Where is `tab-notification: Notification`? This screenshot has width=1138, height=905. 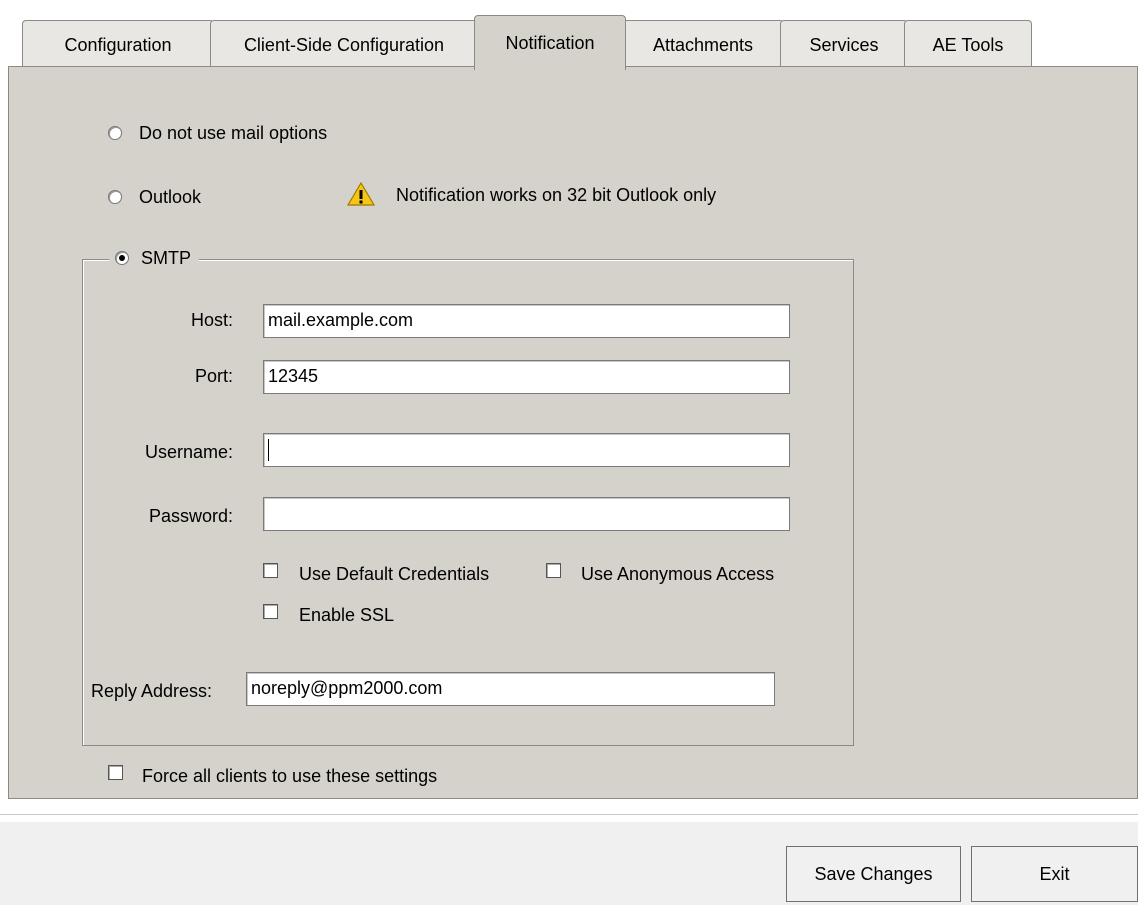
tab-notification: Notification is located at coordinates (550, 42).